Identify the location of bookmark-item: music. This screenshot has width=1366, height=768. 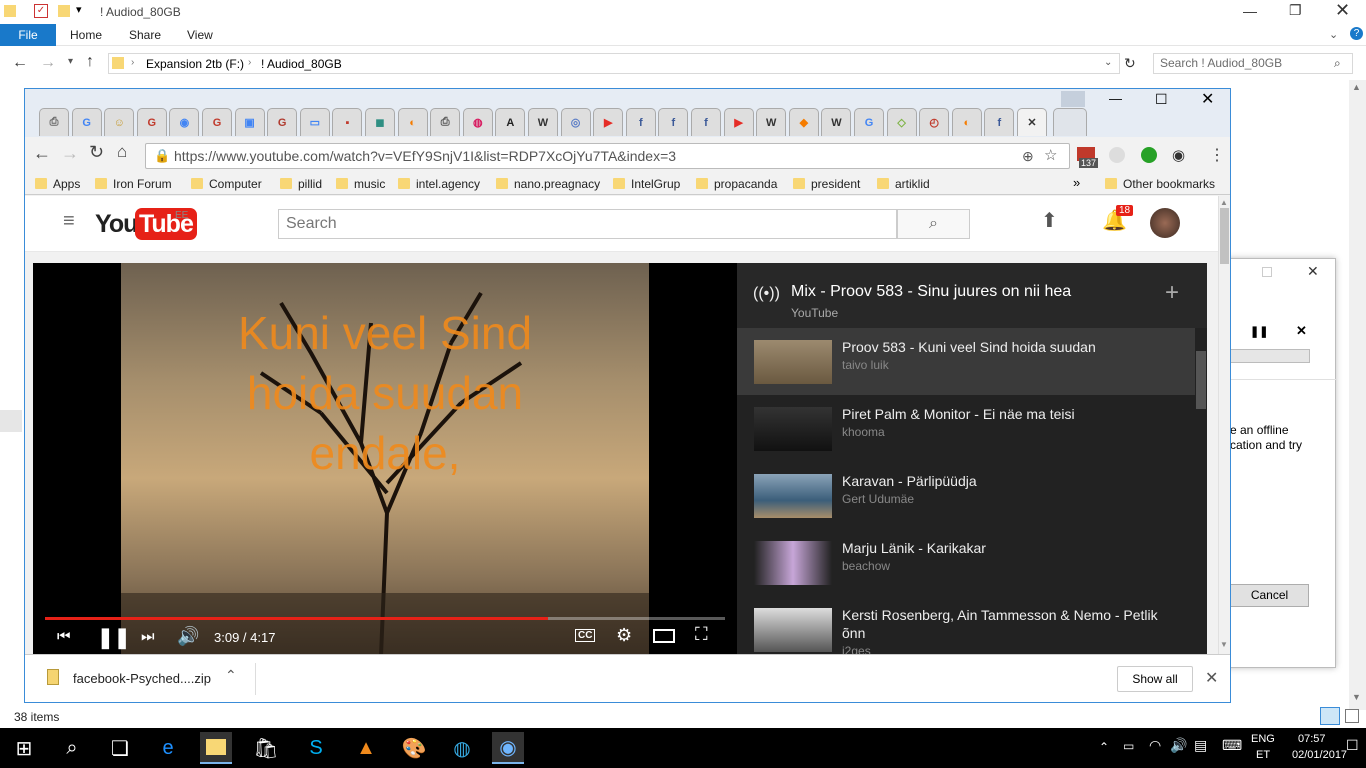
(360, 184).